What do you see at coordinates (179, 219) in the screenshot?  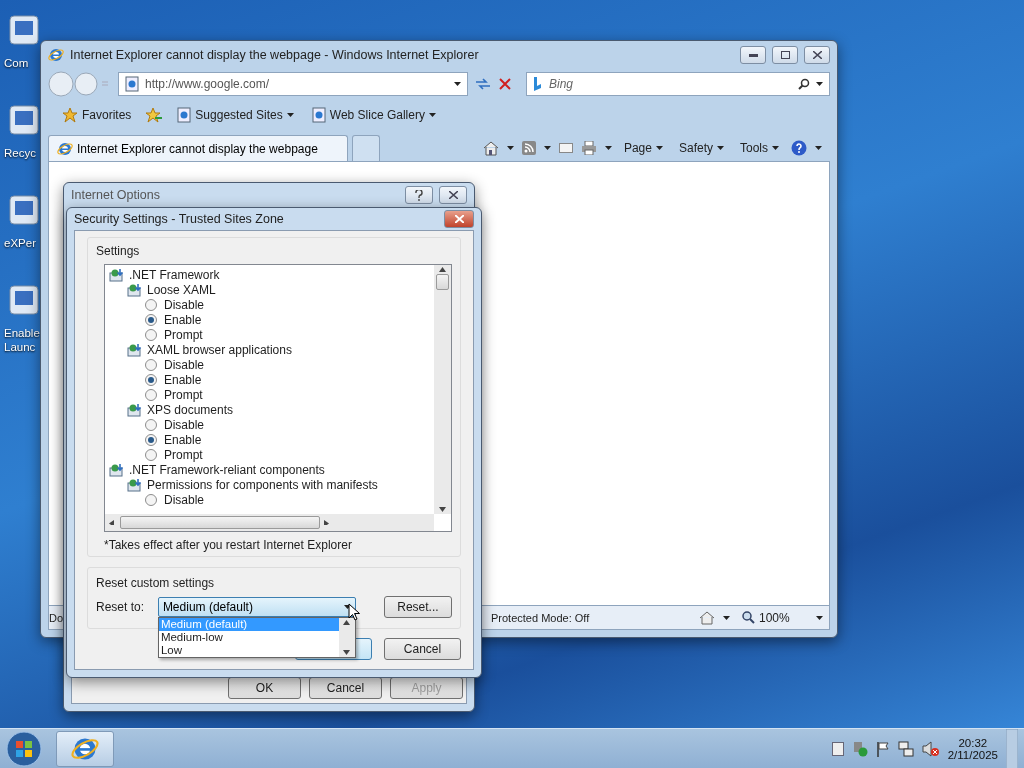 I see `dialog-title: Security Settings - Trusted Sites Zone` at bounding box center [179, 219].